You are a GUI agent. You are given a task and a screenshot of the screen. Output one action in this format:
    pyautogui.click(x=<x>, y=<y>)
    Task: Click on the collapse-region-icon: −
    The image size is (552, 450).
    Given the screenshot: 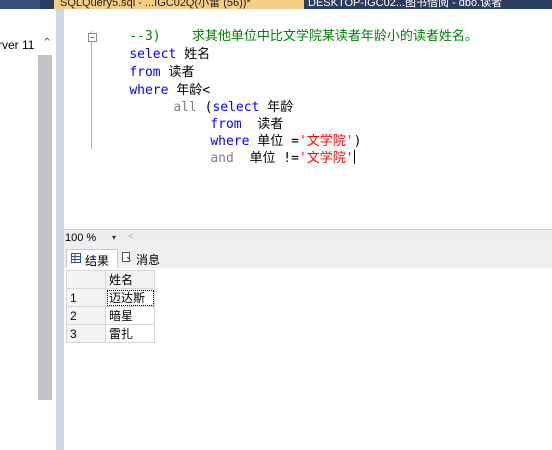 What is the action you would take?
    pyautogui.click(x=92, y=37)
    